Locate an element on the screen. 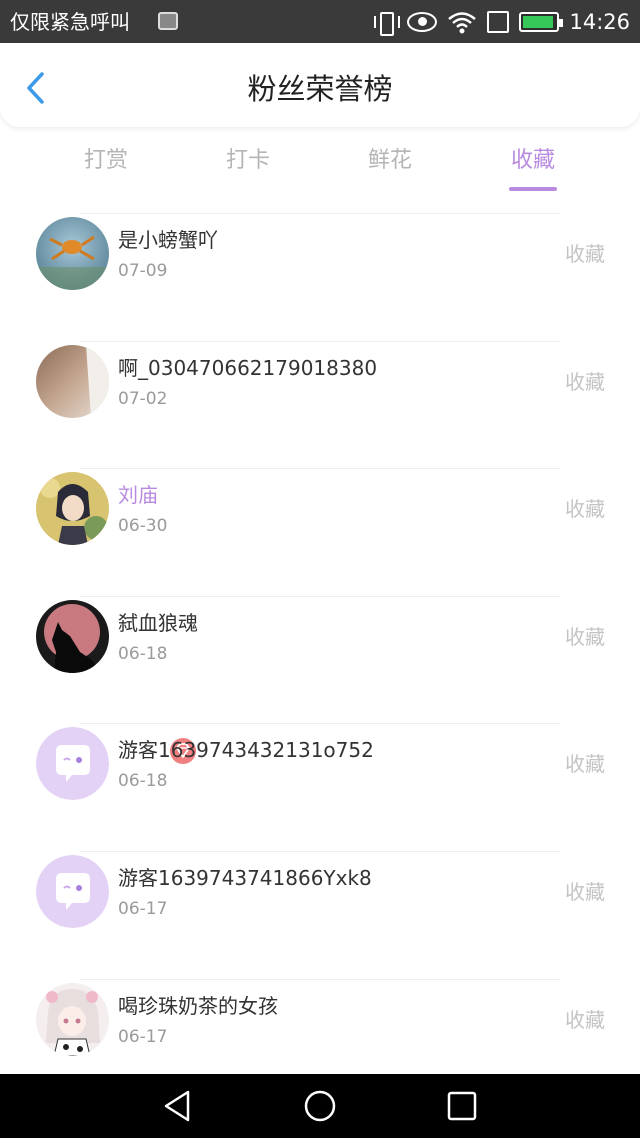 Image resolution: width=640 pixels, height=1138 pixels. clock: 14:26 is located at coordinates (599, 22).